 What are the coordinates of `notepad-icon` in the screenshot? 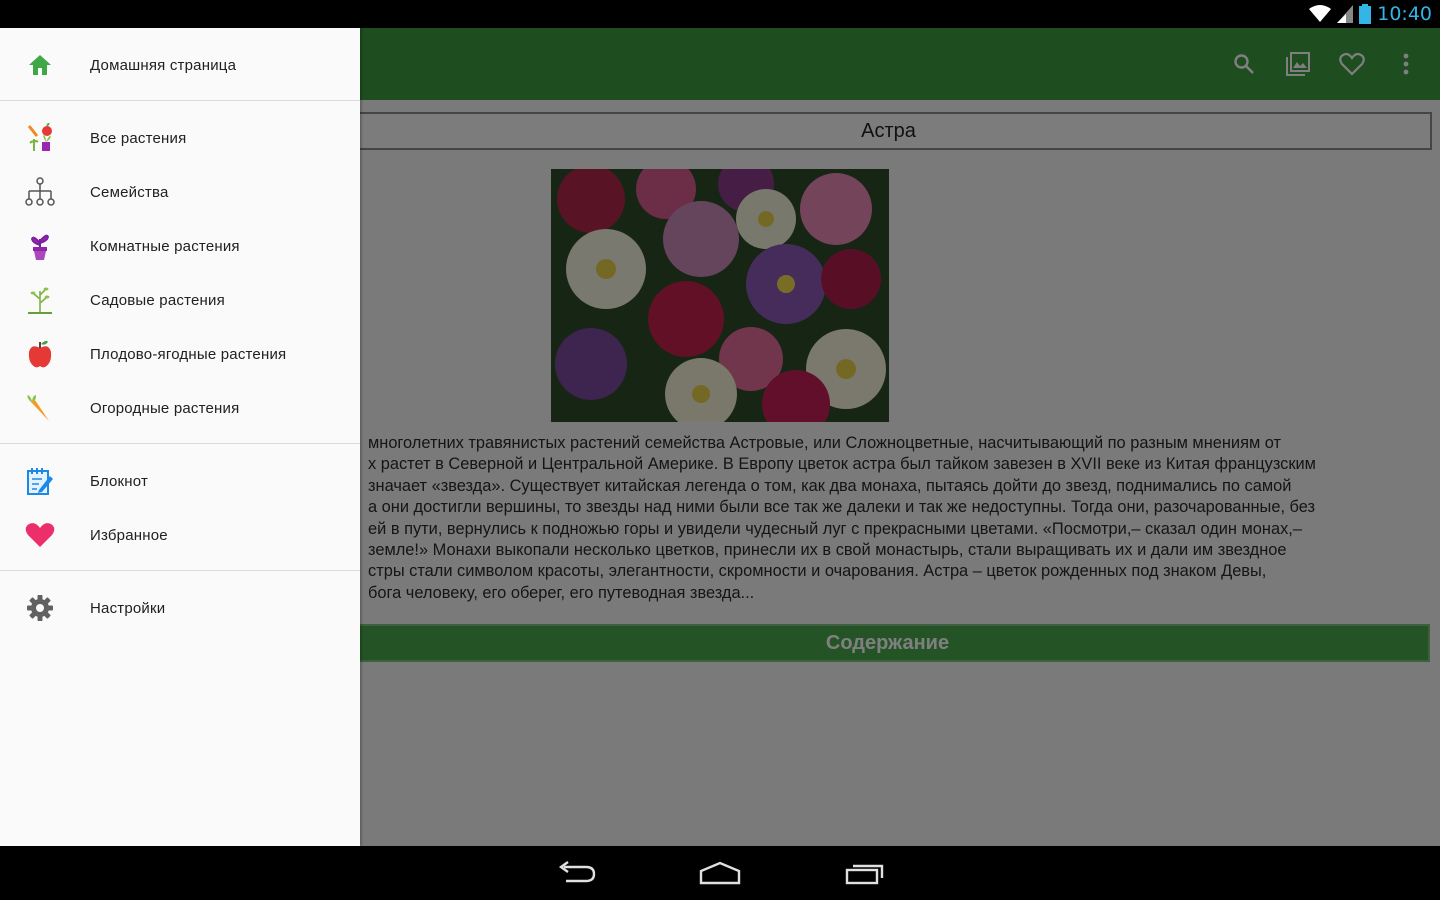 It's located at (40, 481).